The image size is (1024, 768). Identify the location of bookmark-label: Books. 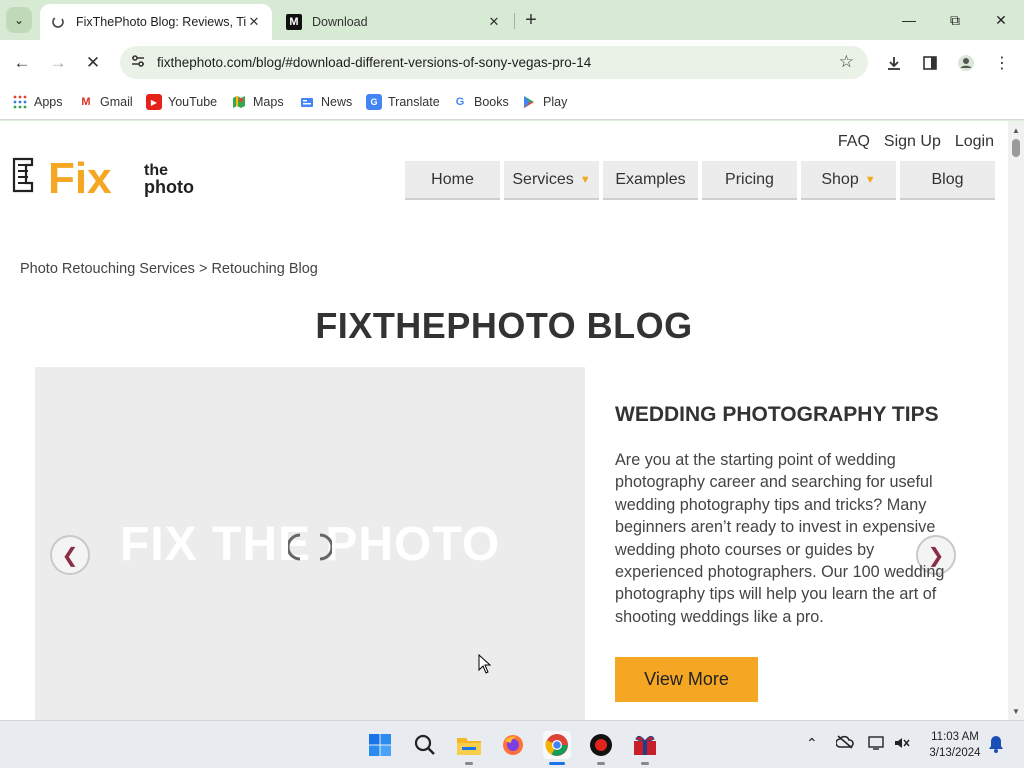
(491, 102).